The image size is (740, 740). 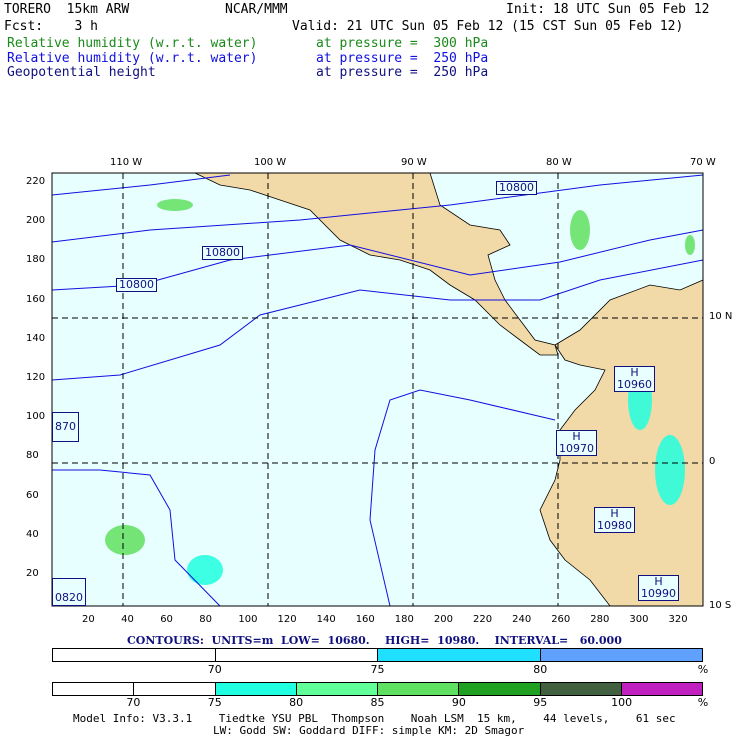 I want to click on right-tick: 10 S, so click(x=720, y=605).